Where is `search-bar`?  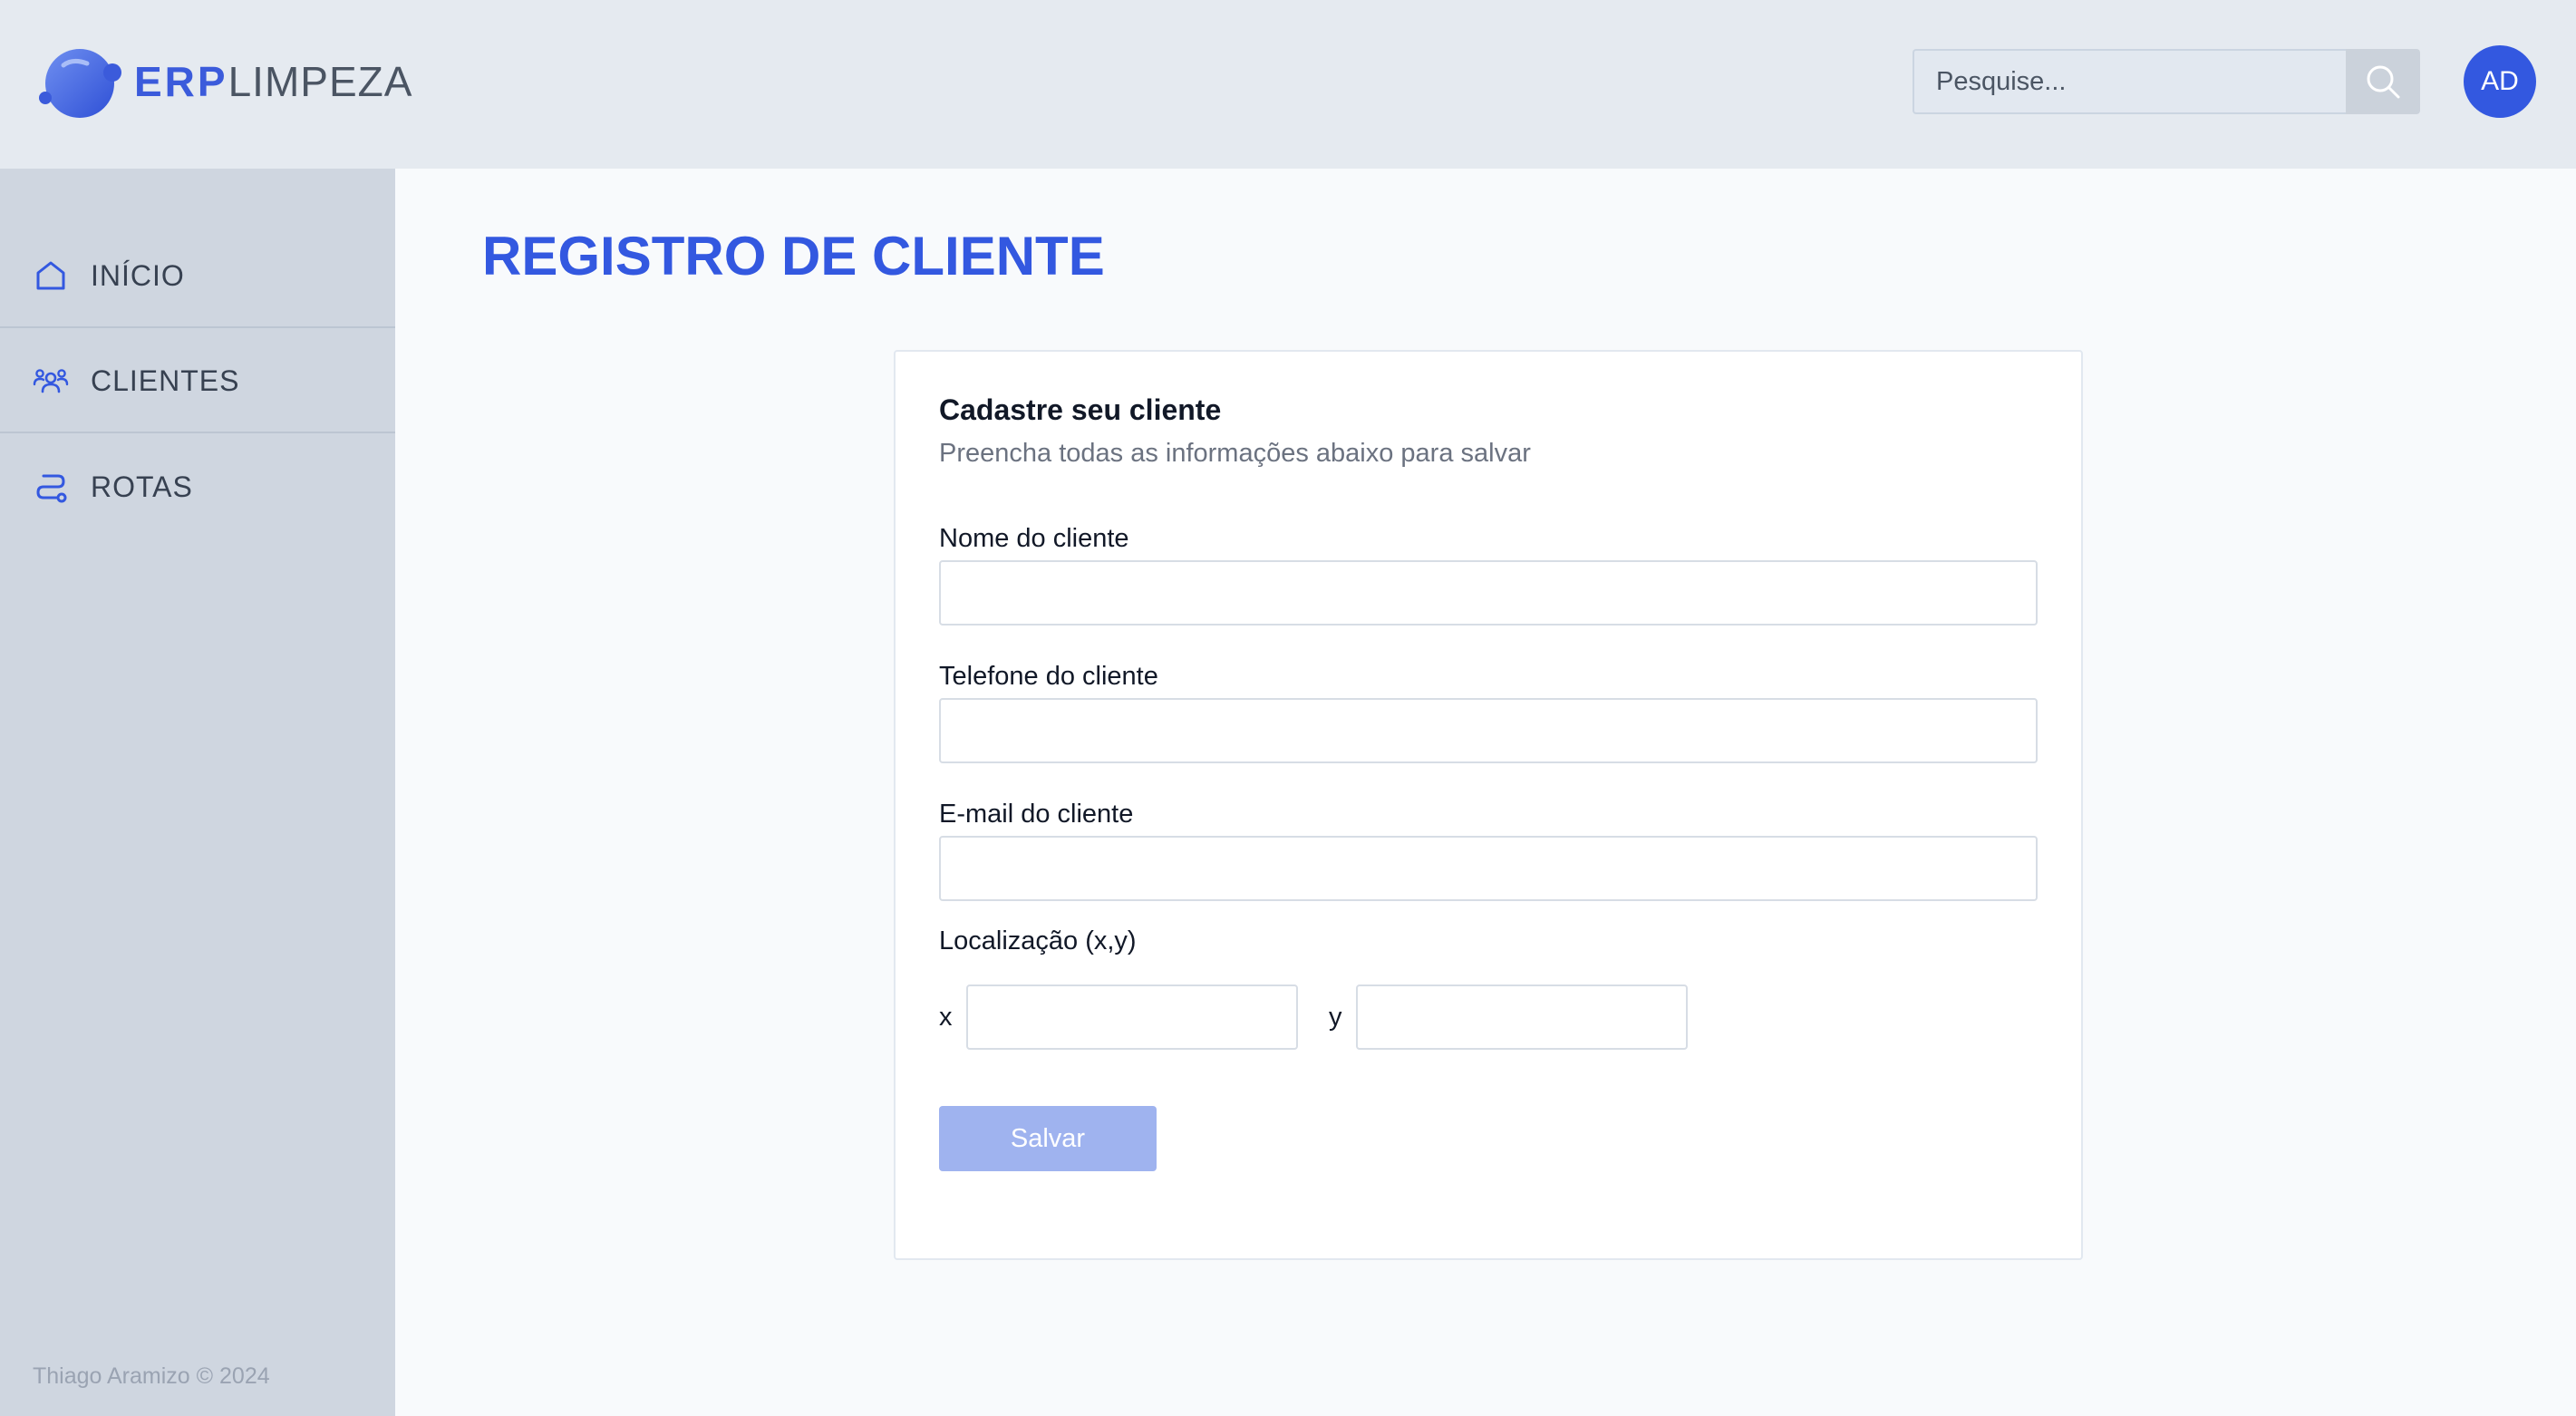
search-bar is located at coordinates (2166, 82).